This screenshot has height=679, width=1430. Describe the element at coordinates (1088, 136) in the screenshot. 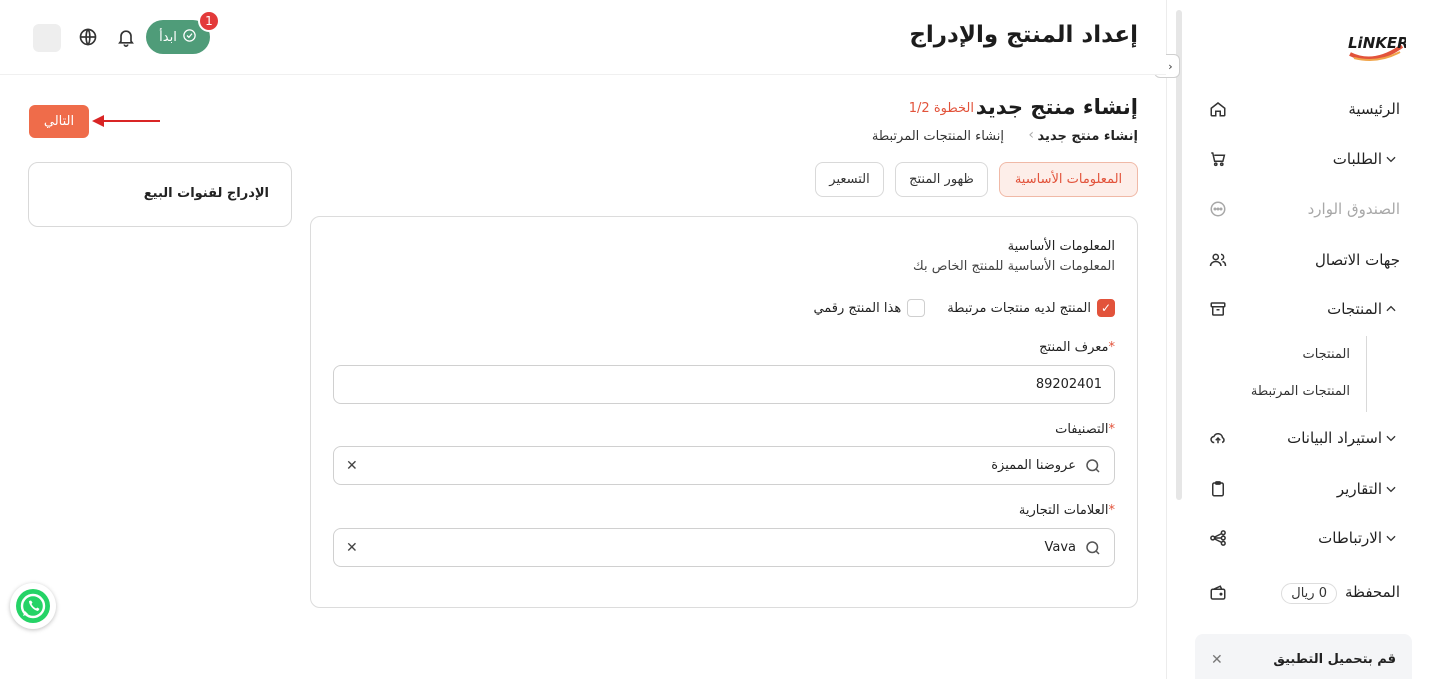

I see `breadcrumb-current: إنشاء منتج جديد` at that location.